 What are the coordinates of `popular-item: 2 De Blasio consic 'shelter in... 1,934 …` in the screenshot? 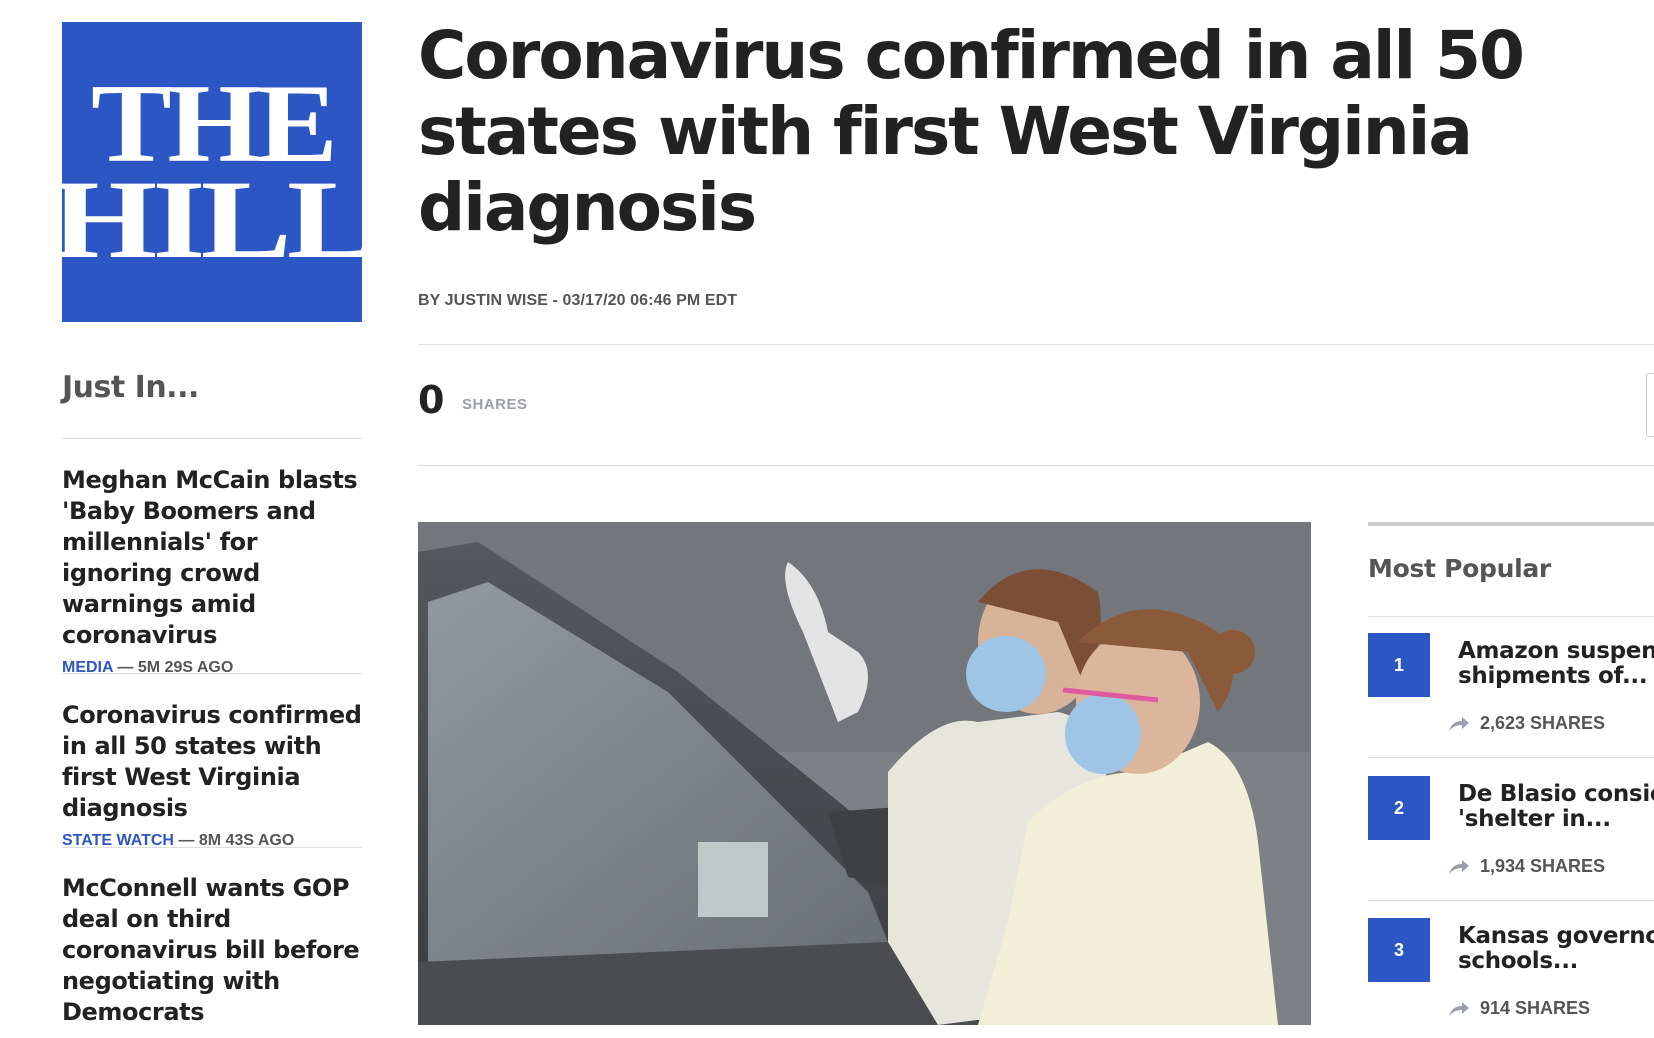 It's located at (1511, 847).